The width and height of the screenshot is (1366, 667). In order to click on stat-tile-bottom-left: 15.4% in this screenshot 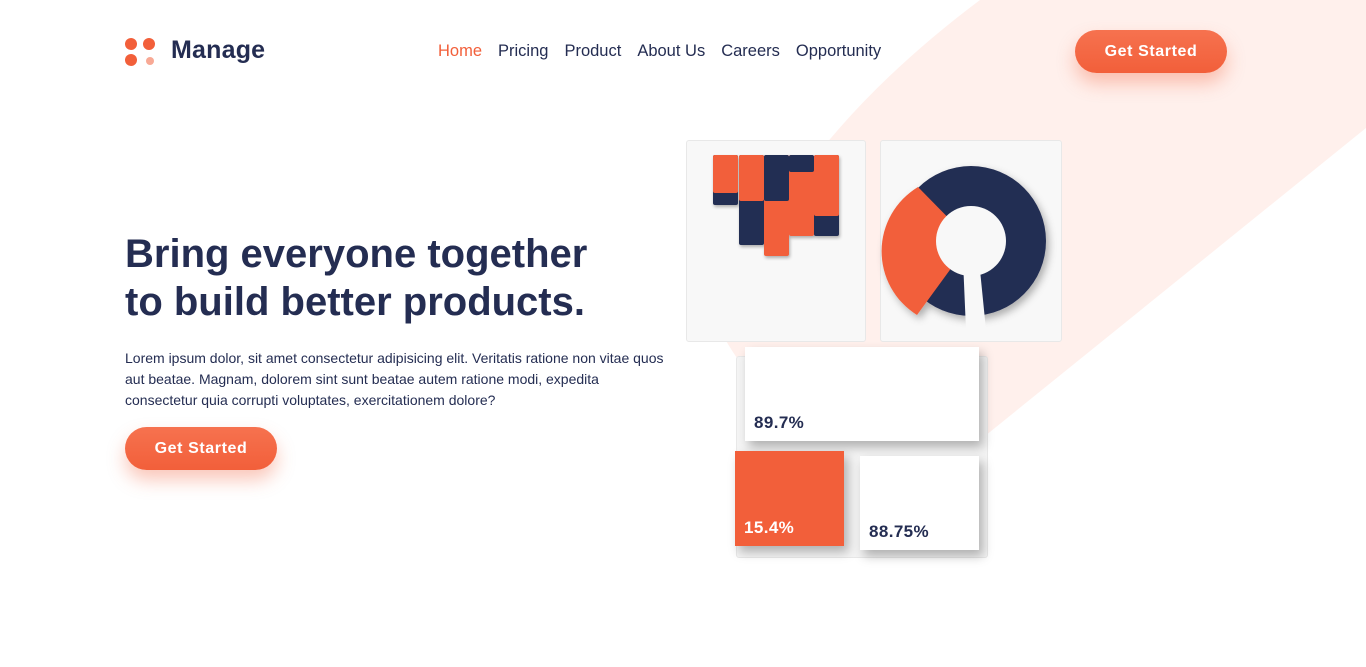, I will do `click(789, 498)`.